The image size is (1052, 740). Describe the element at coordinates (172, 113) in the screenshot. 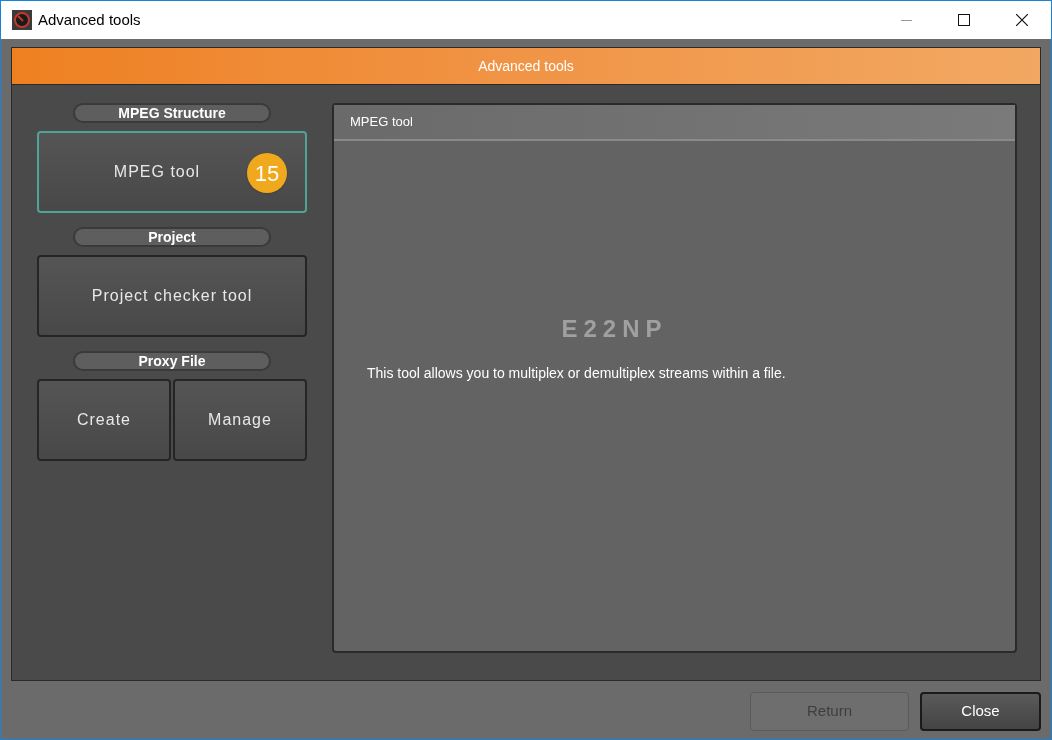

I see `section-label: MPEG Structure` at that location.